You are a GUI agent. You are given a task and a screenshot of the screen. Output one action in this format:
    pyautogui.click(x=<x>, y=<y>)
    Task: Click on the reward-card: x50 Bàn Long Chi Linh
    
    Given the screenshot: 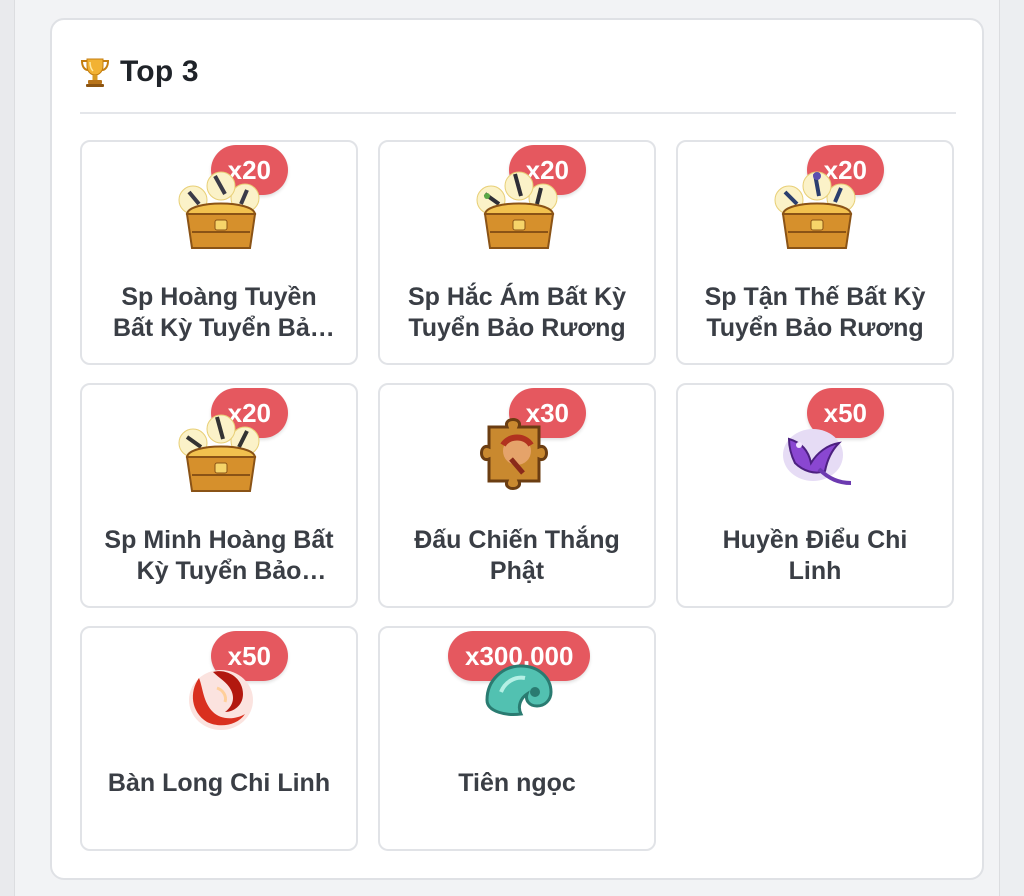 What is the action you would take?
    pyautogui.click(x=219, y=738)
    